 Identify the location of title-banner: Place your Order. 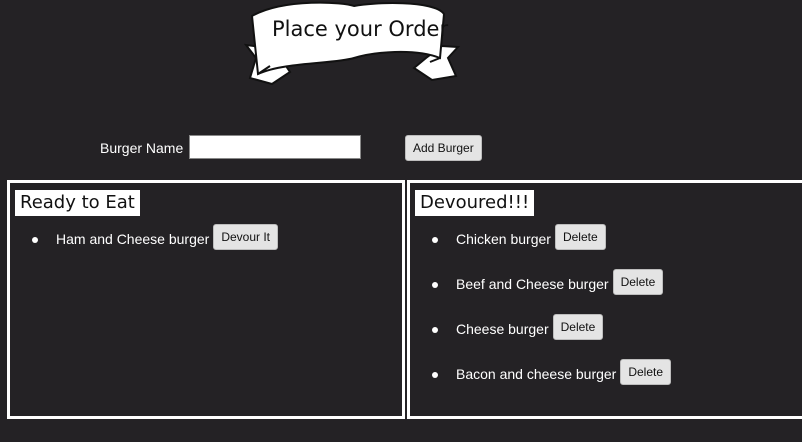
(354, 44).